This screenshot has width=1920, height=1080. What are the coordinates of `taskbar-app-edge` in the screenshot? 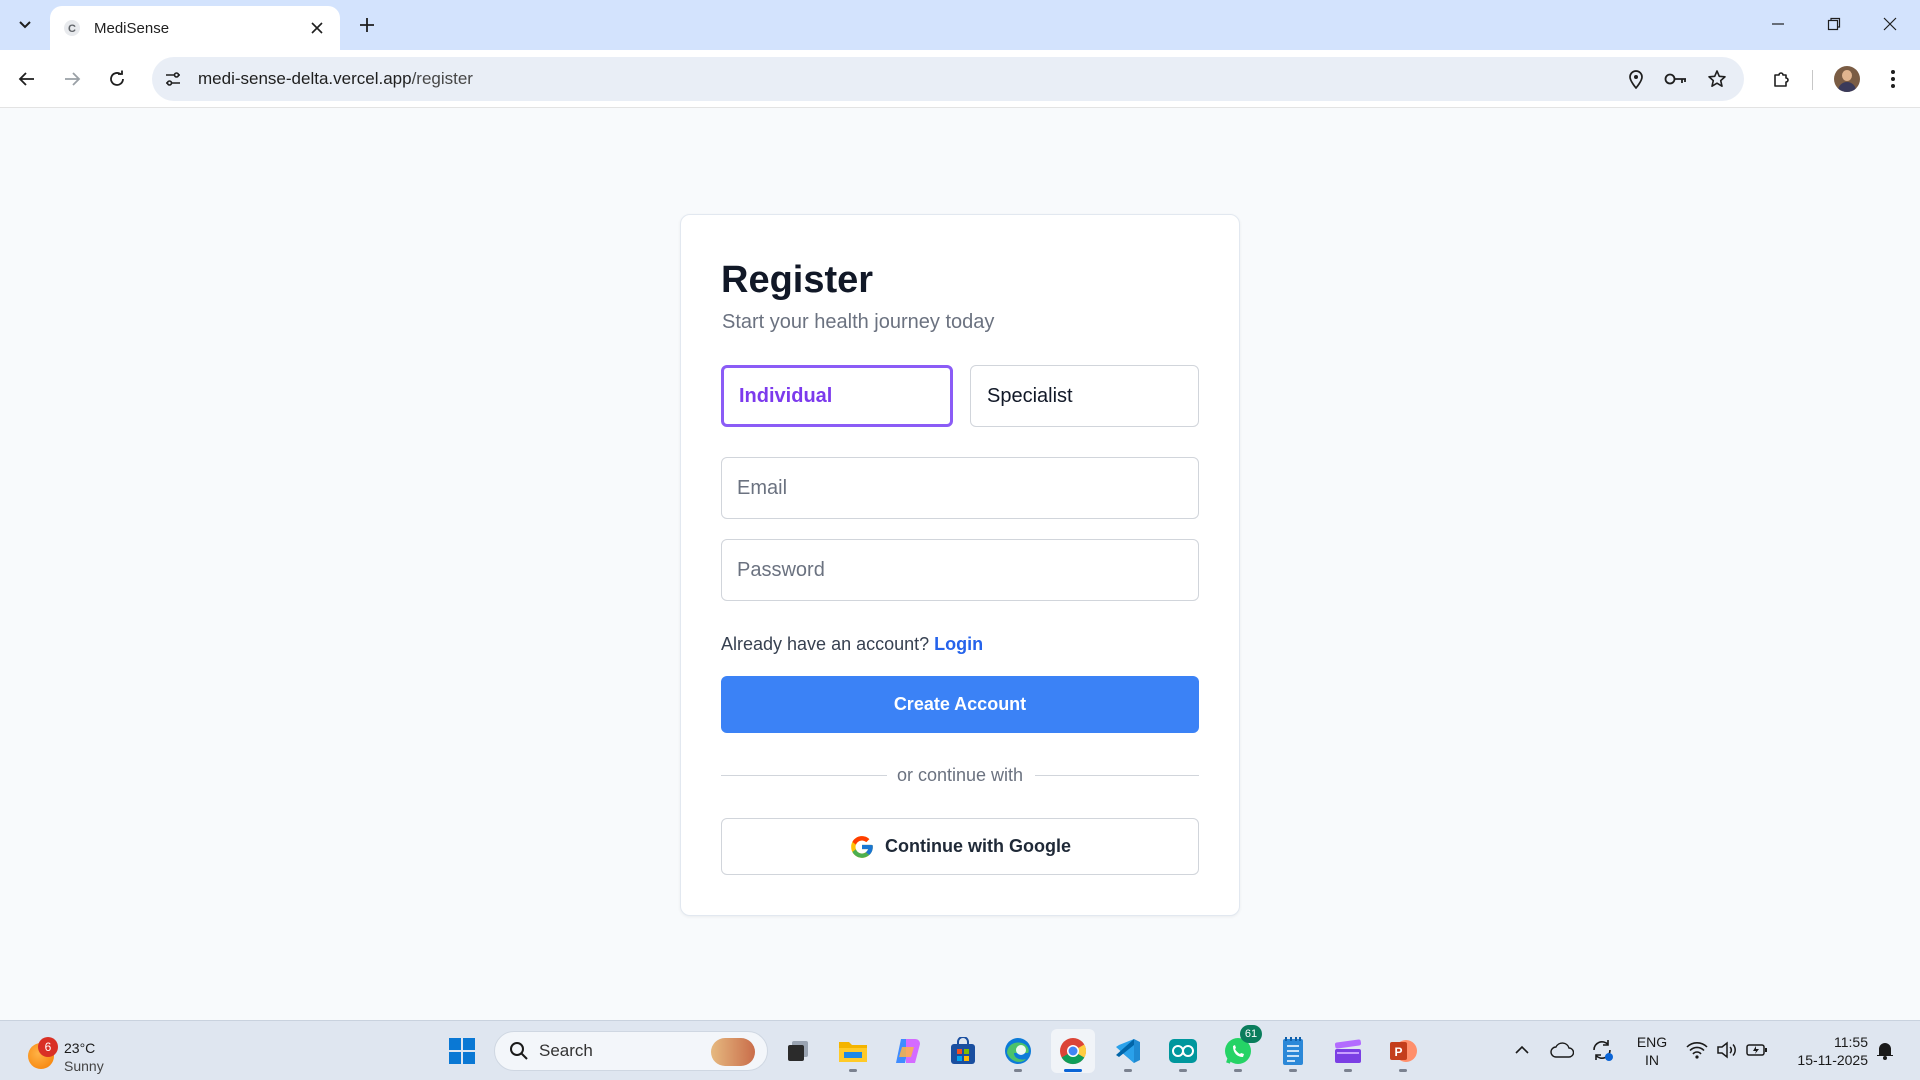 It's located at (1018, 1051).